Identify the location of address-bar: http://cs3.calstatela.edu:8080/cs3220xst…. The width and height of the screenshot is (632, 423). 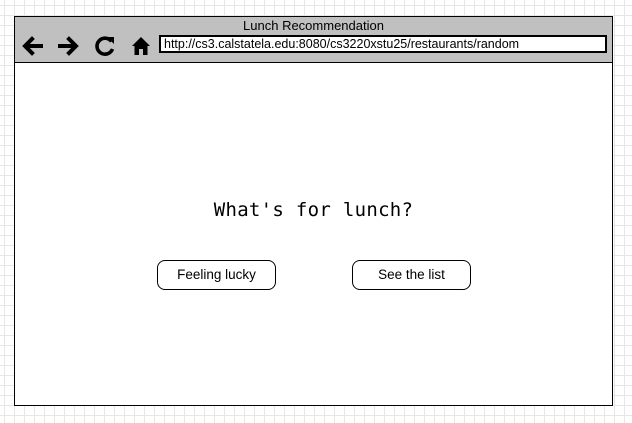
(383, 44).